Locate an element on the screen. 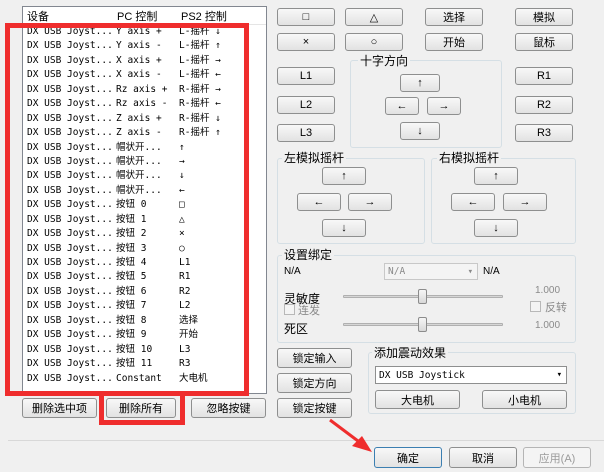 This screenshot has width=604, height=472. annotation-arrow is located at coordinates (350, 435).